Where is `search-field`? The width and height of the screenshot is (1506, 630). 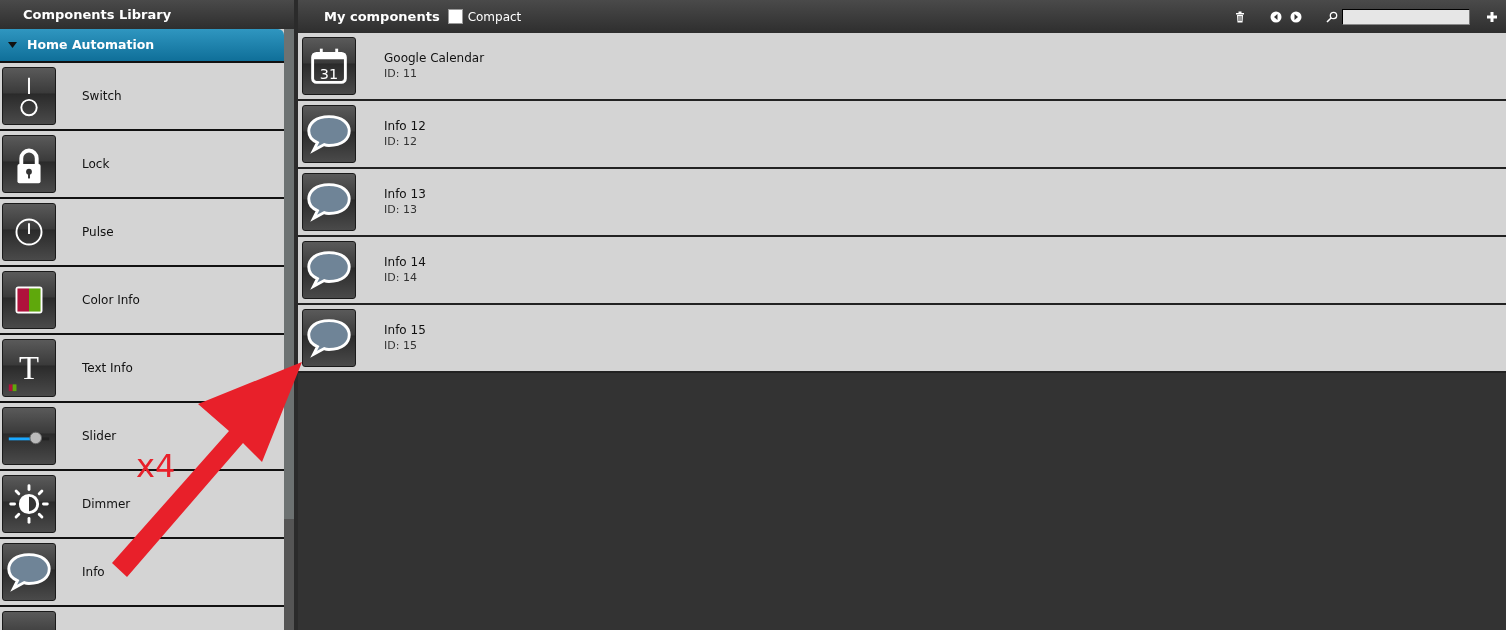
search-field is located at coordinates (1406, 16).